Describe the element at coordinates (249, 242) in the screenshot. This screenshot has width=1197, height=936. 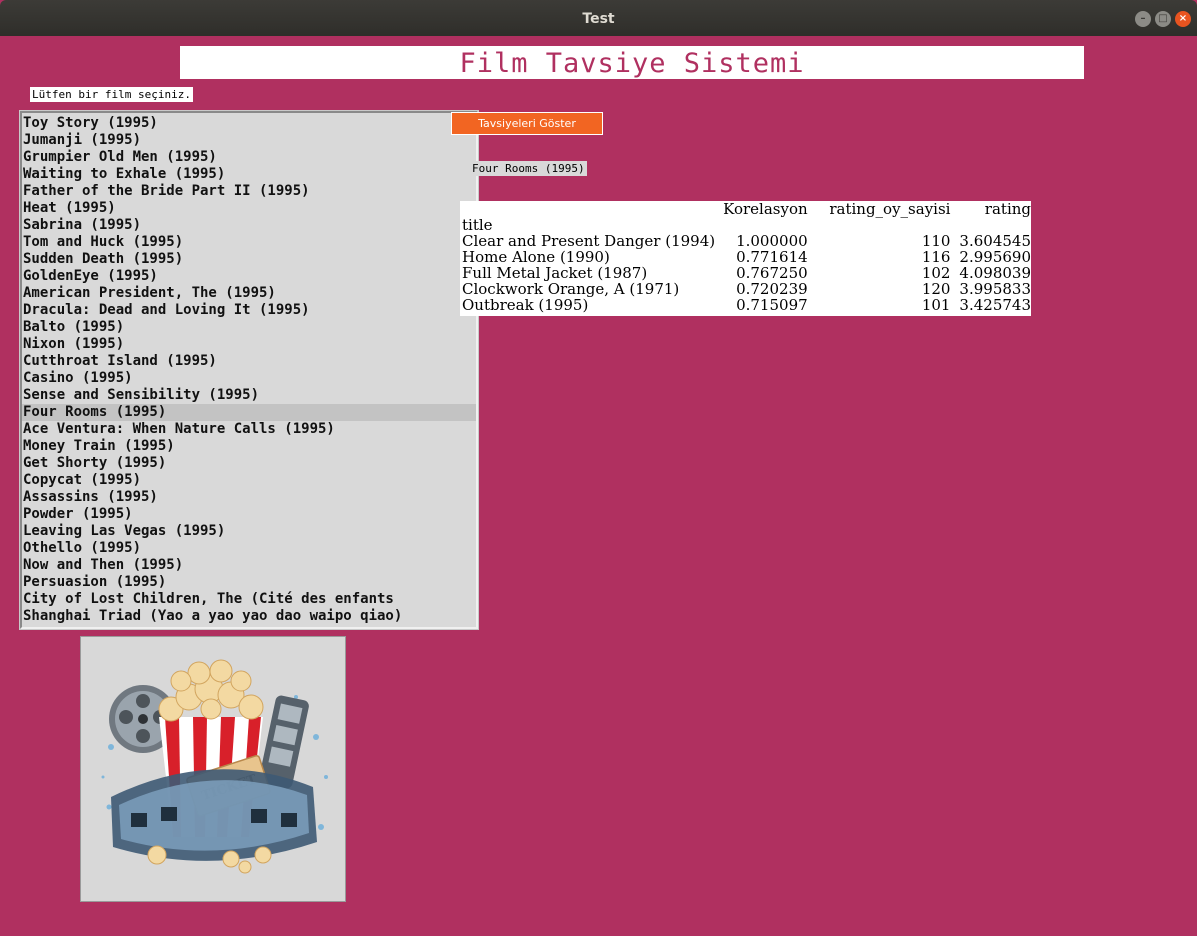
I see `list-item: Tom and Huck (1995)` at that location.